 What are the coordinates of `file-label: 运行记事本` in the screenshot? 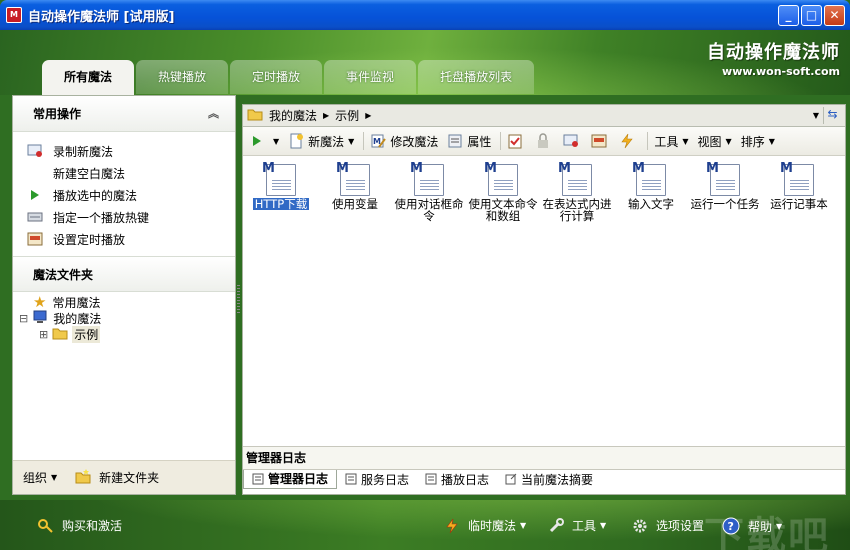 It's located at (799, 204).